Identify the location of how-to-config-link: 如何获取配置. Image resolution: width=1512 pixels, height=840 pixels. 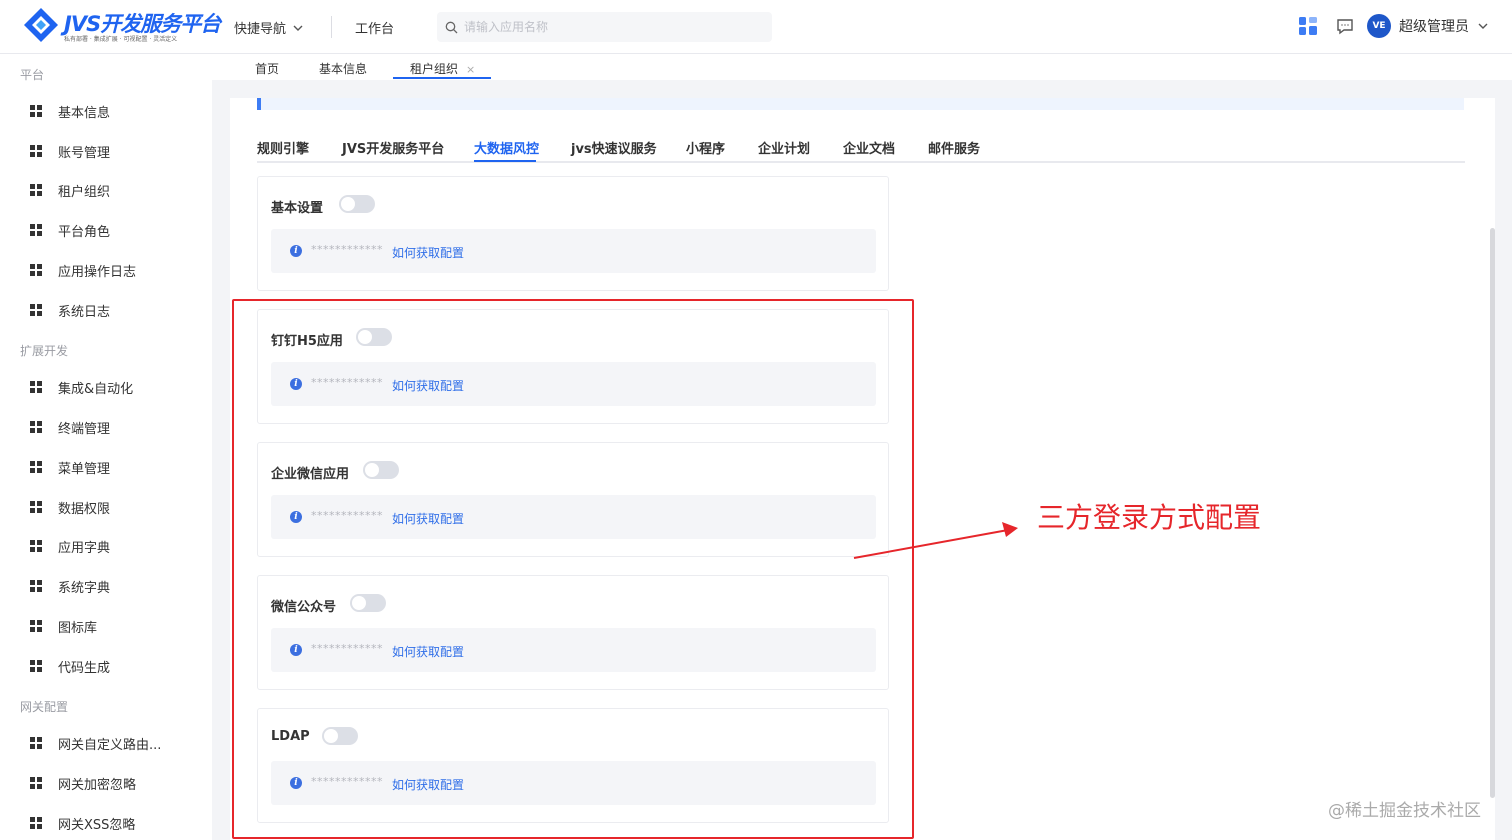
(428, 252).